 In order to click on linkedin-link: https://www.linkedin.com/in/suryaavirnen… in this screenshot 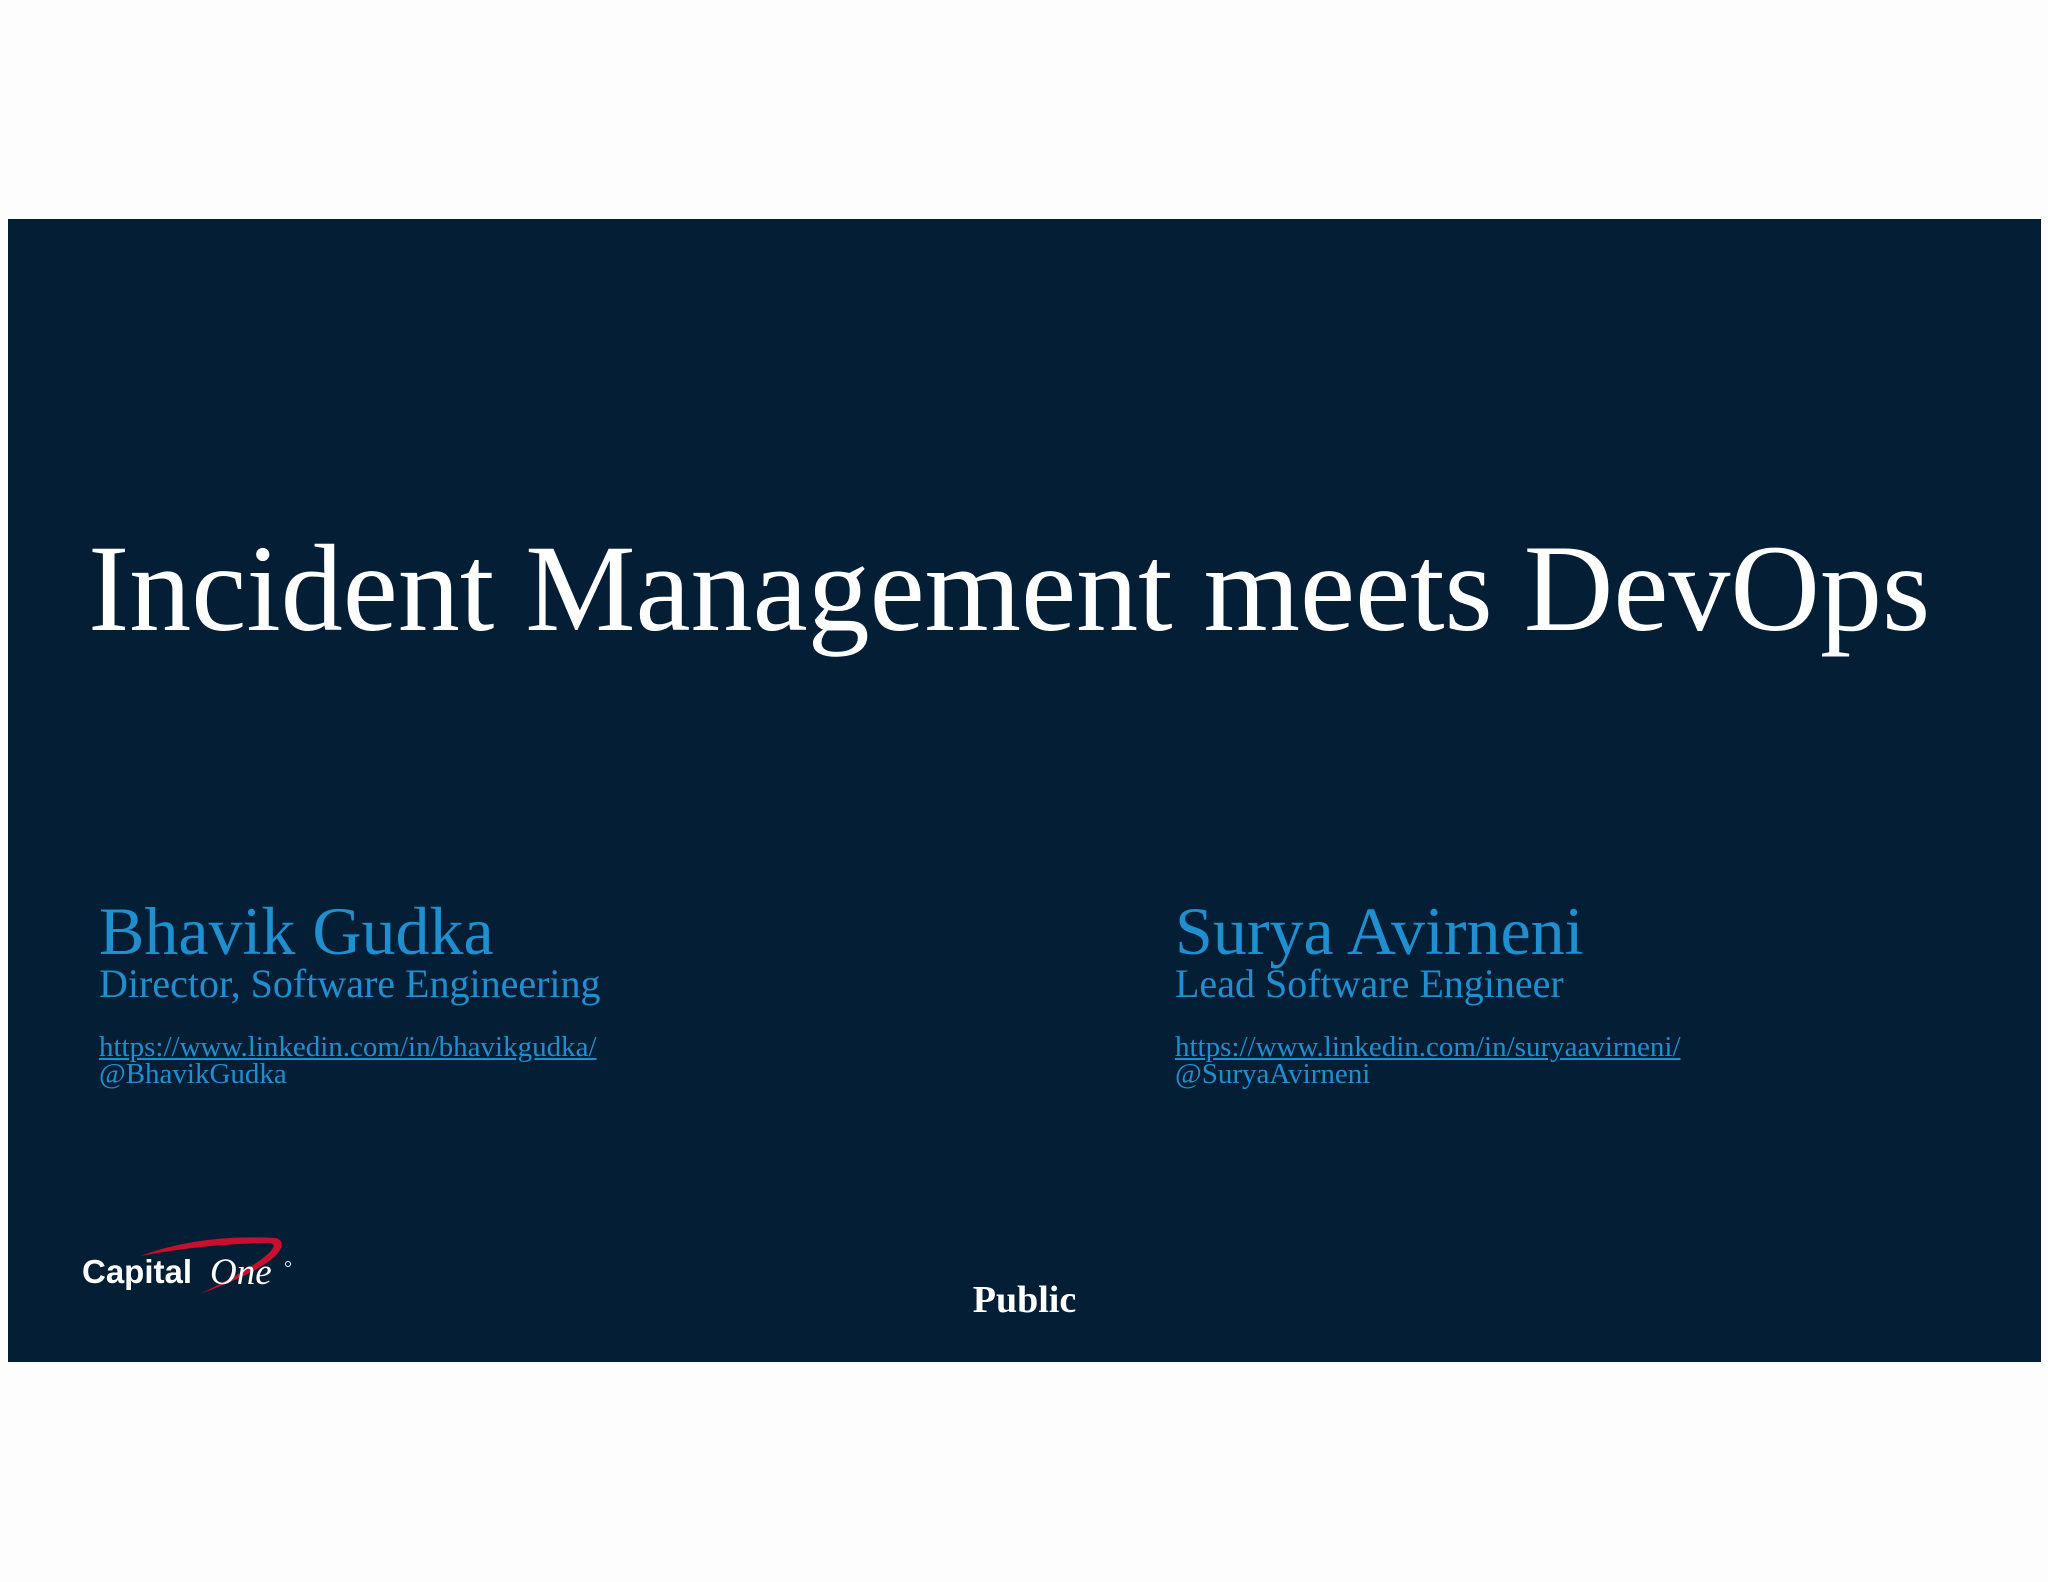, I will do `click(1428, 1047)`.